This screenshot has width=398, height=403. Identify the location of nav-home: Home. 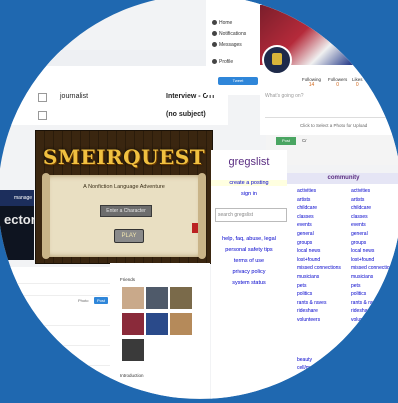
(222, 23).